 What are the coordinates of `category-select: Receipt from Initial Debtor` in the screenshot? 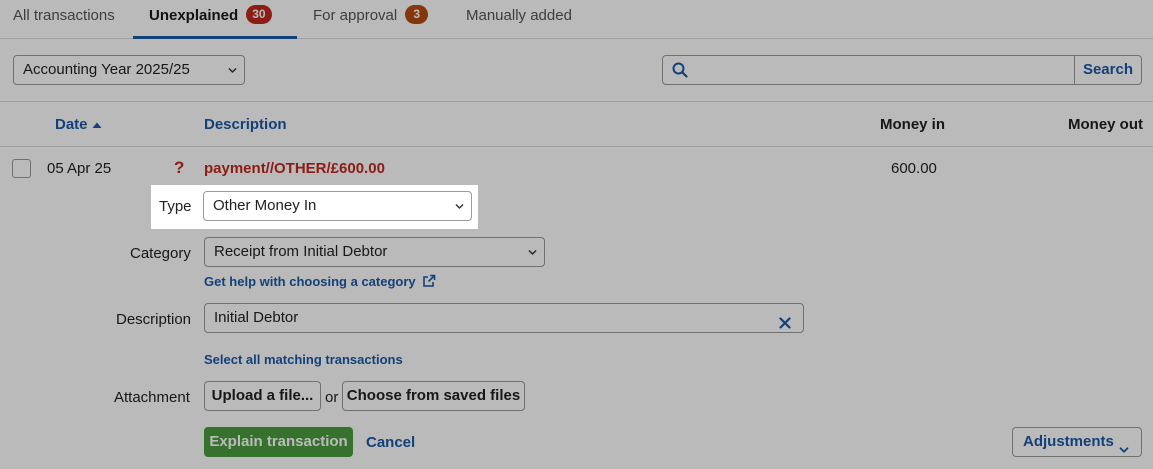 It's located at (374, 252).